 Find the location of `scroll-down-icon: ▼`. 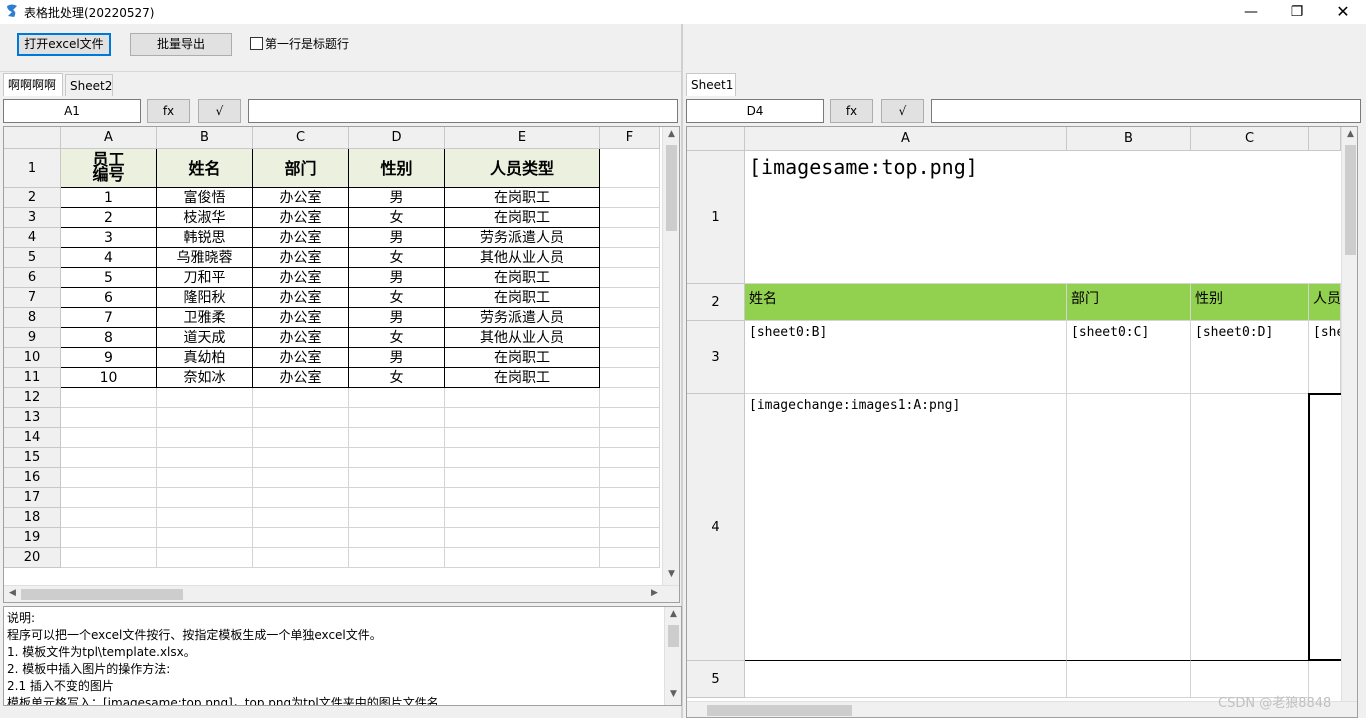

scroll-down-icon: ▼ is located at coordinates (673, 694).